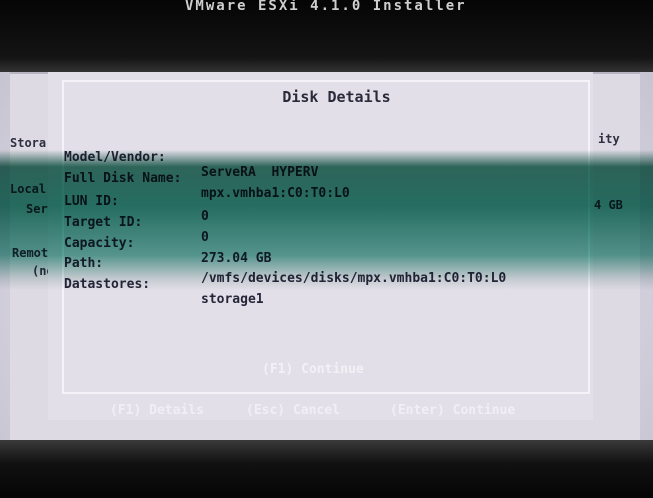 This screenshot has width=653, height=498. What do you see at coordinates (275, 193) in the screenshot?
I see `detail-value: mpx.vmhba1:C0:T0:L0` at bounding box center [275, 193].